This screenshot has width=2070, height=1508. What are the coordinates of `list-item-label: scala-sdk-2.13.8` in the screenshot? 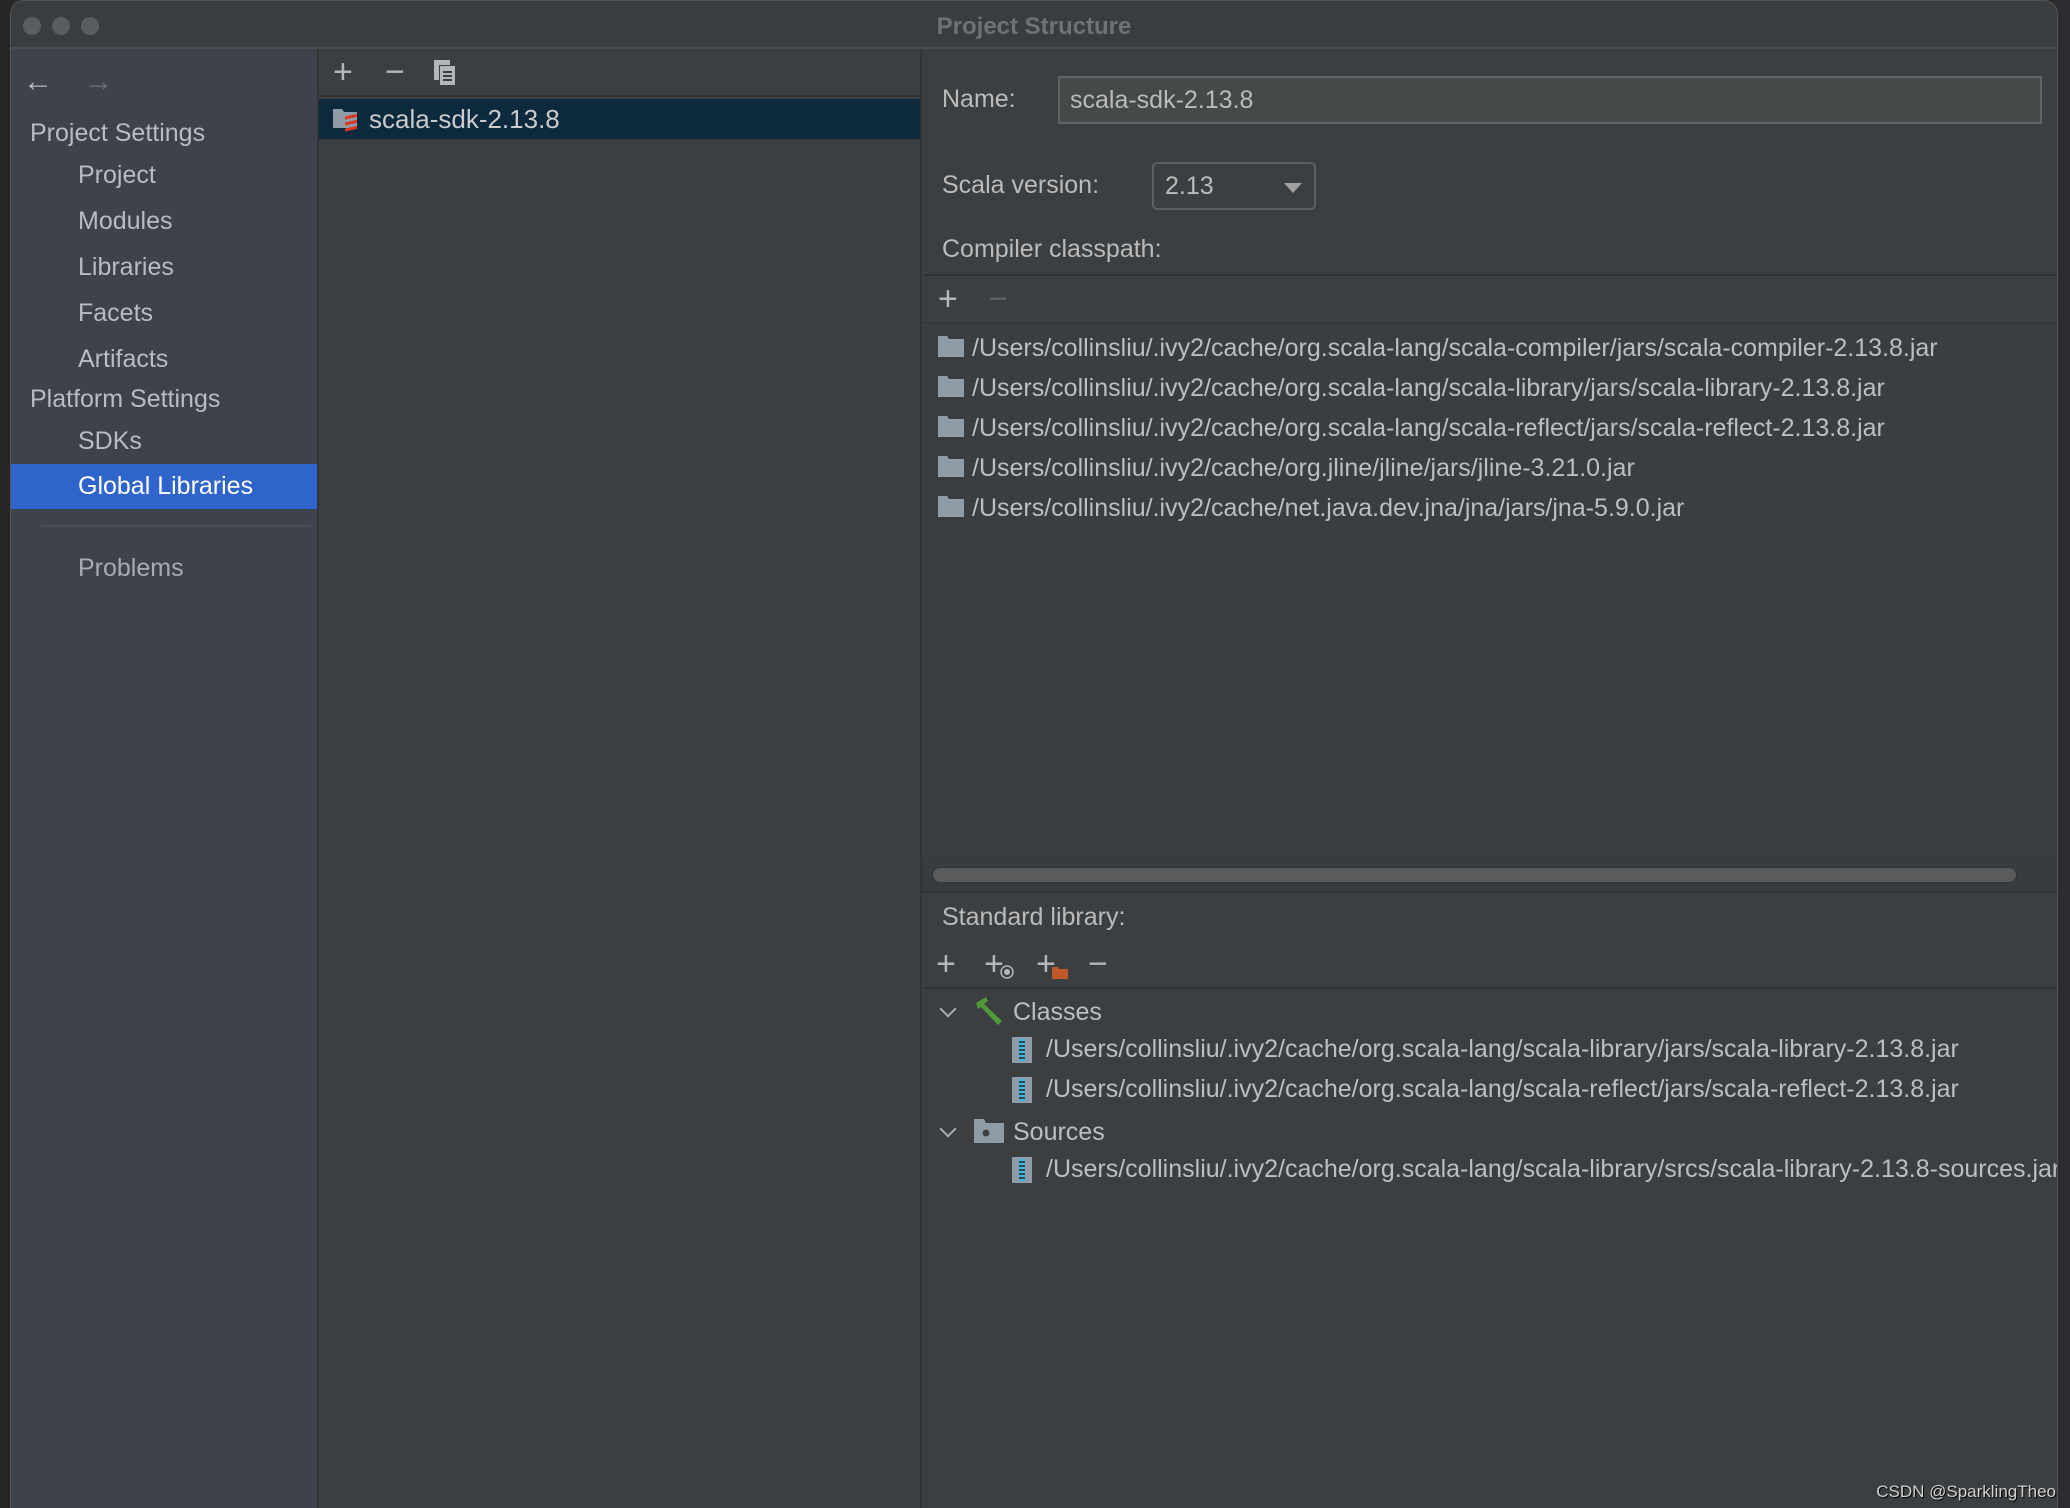 It's located at (464, 119).